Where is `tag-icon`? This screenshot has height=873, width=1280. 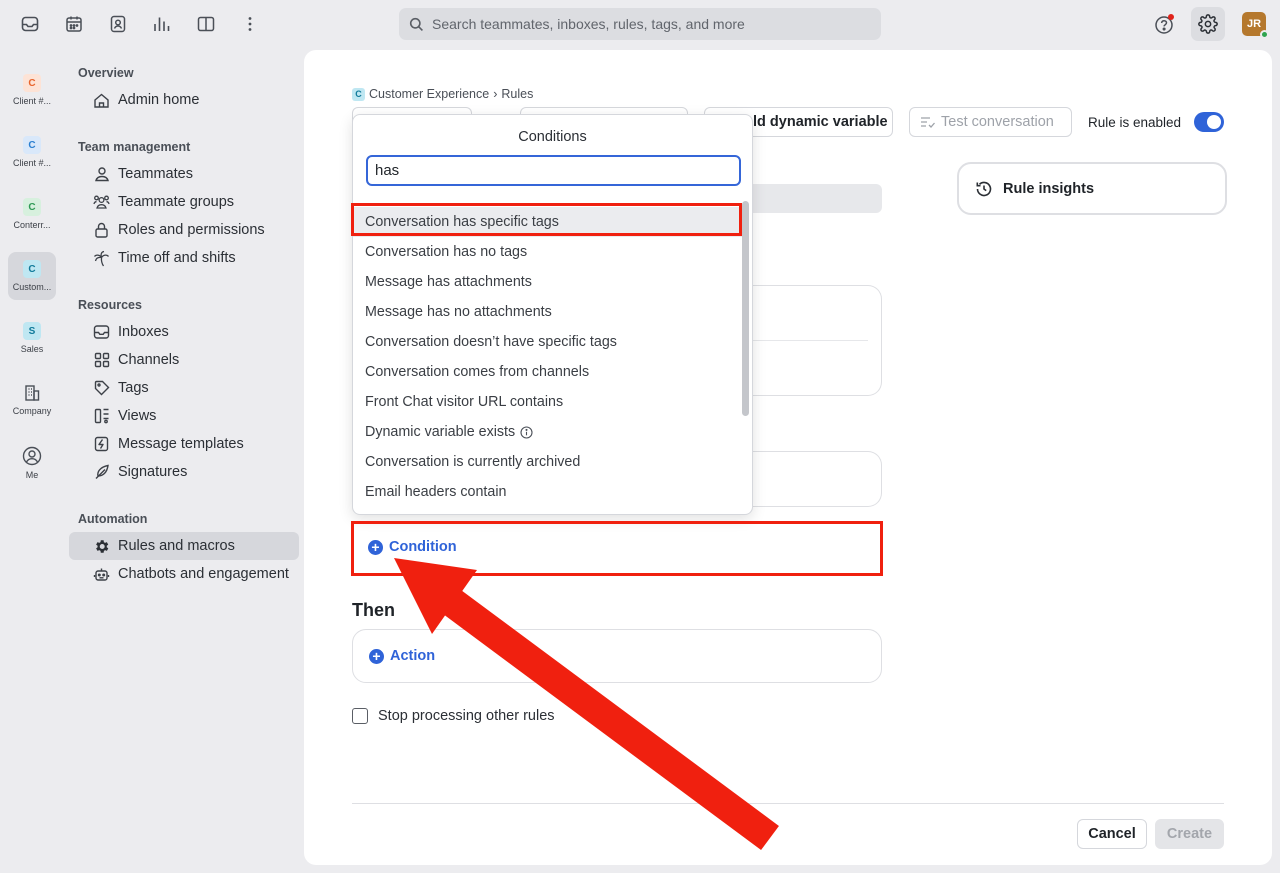
tag-icon is located at coordinates (101, 388).